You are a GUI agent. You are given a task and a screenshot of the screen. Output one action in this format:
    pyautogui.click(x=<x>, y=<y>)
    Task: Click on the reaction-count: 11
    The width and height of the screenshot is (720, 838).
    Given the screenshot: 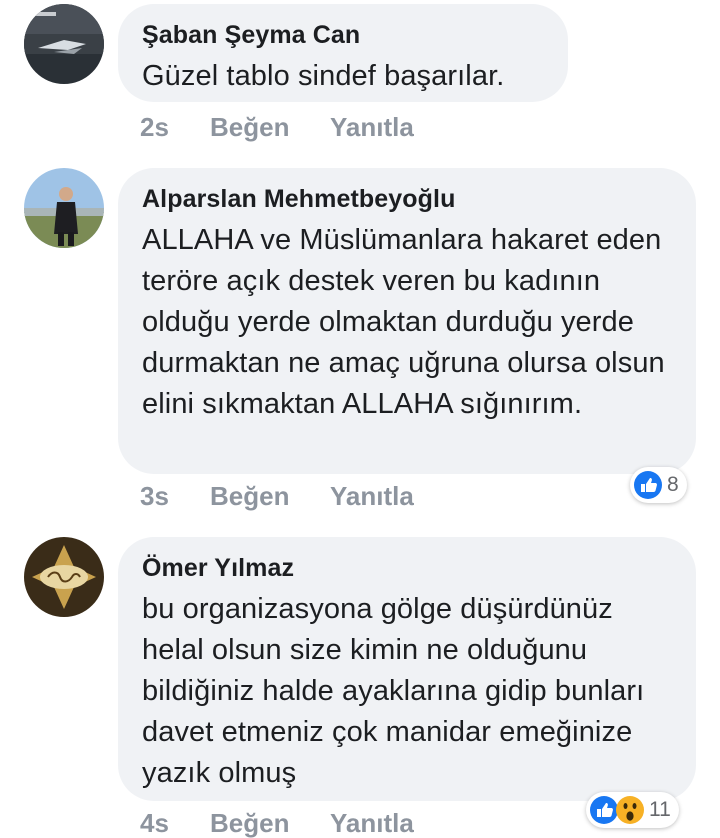 What is the action you would take?
    pyautogui.click(x=660, y=809)
    